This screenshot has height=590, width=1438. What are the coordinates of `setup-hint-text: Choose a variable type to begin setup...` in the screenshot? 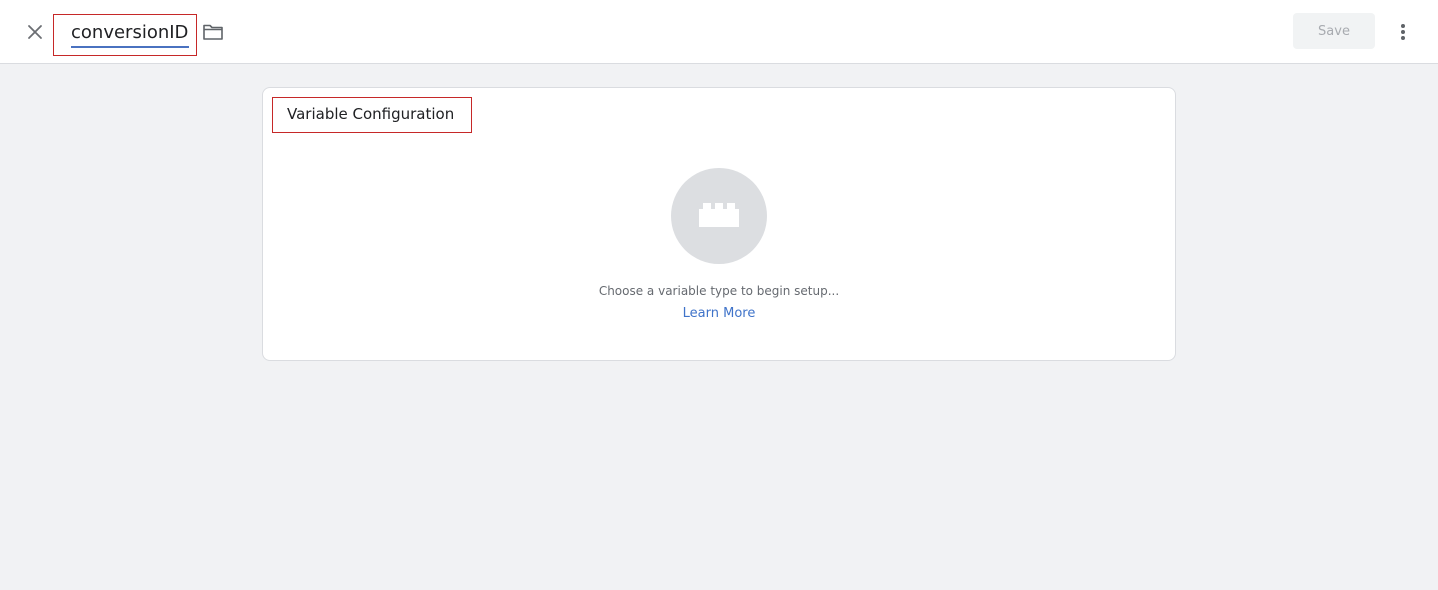 It's located at (719, 291).